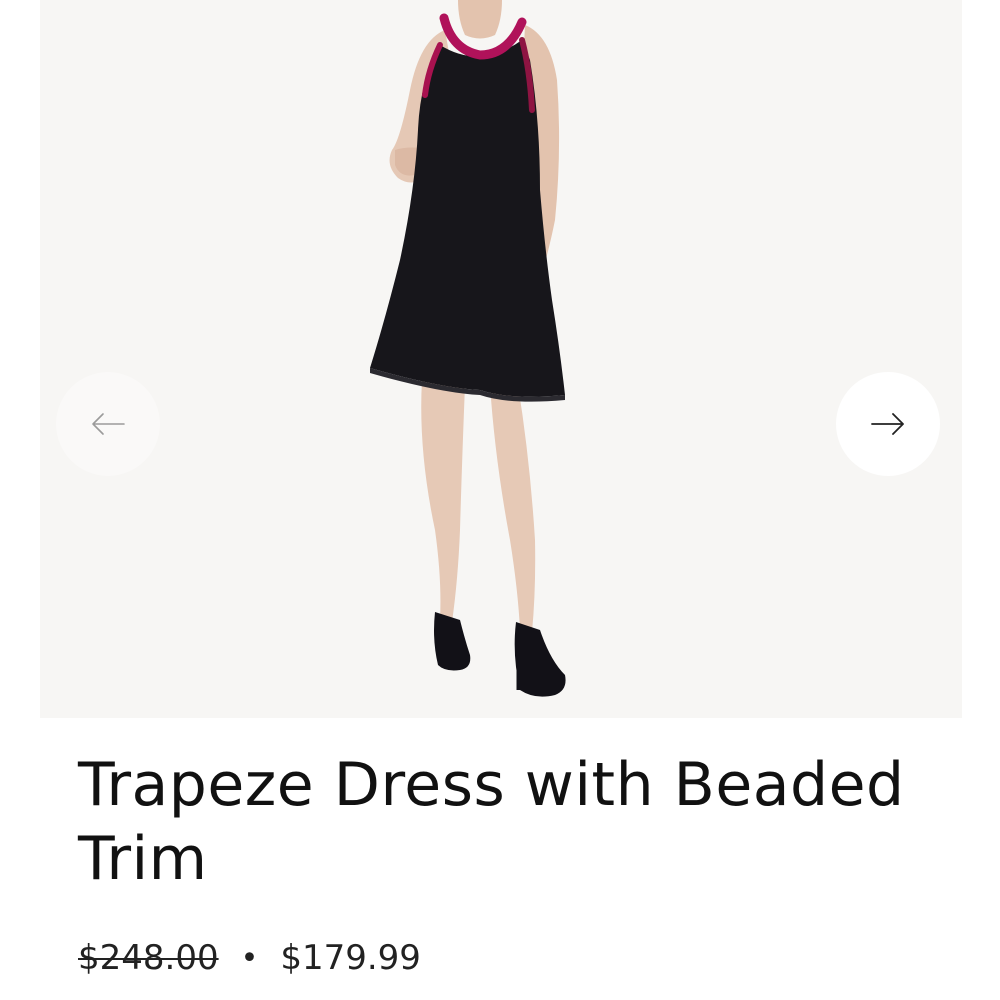 The image size is (1000, 1000). Describe the element at coordinates (148, 958) in the screenshot. I see `original-price: $248.00` at that location.